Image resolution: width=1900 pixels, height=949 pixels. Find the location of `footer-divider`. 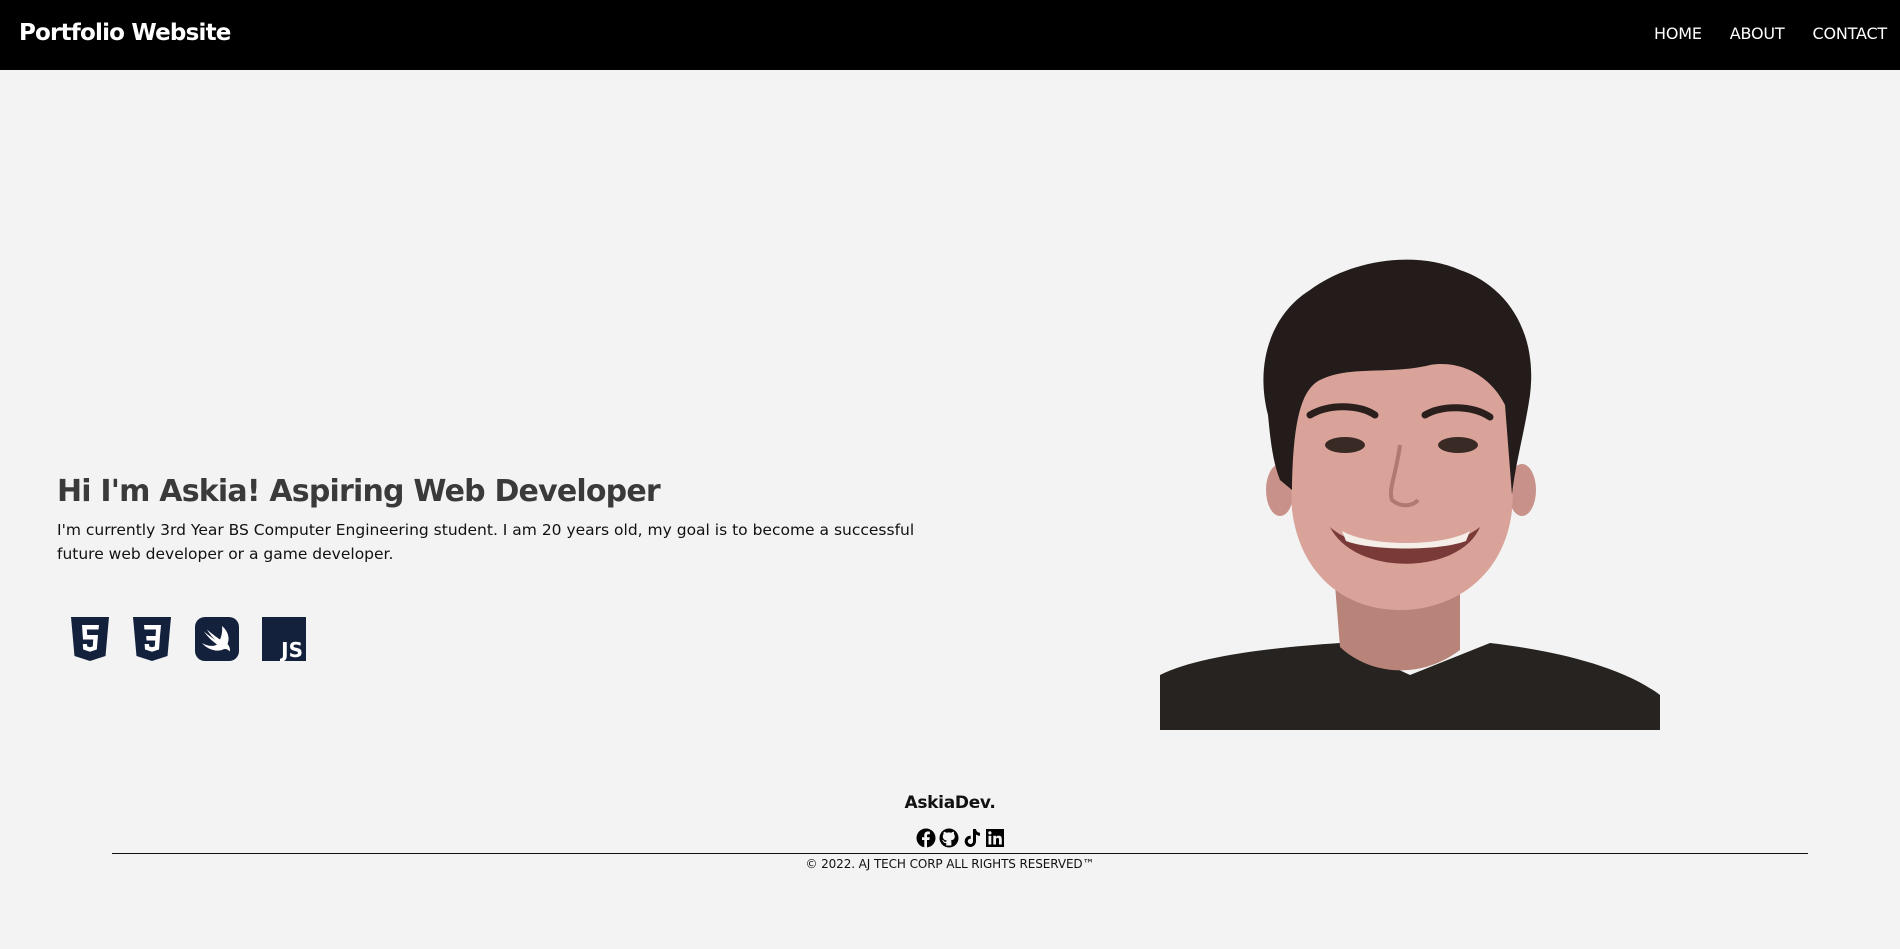

footer-divider is located at coordinates (960, 853).